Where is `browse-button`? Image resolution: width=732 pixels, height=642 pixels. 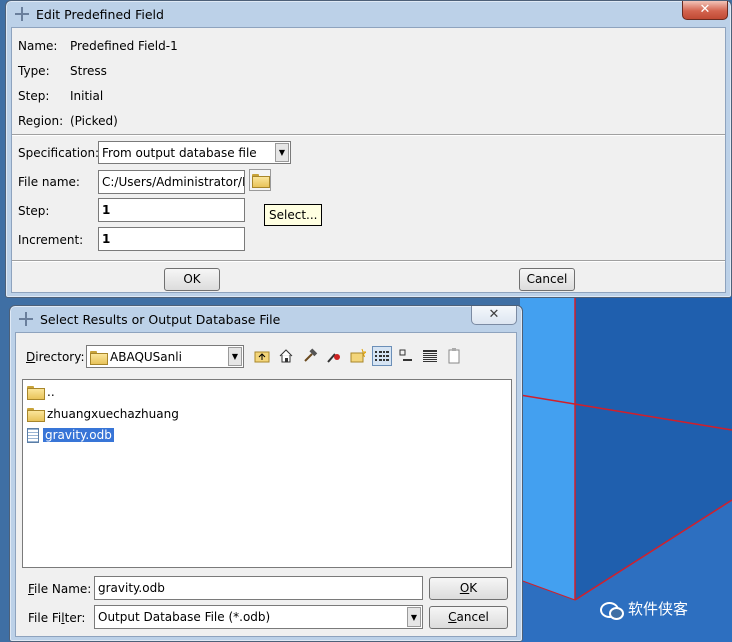
browse-button is located at coordinates (260, 180).